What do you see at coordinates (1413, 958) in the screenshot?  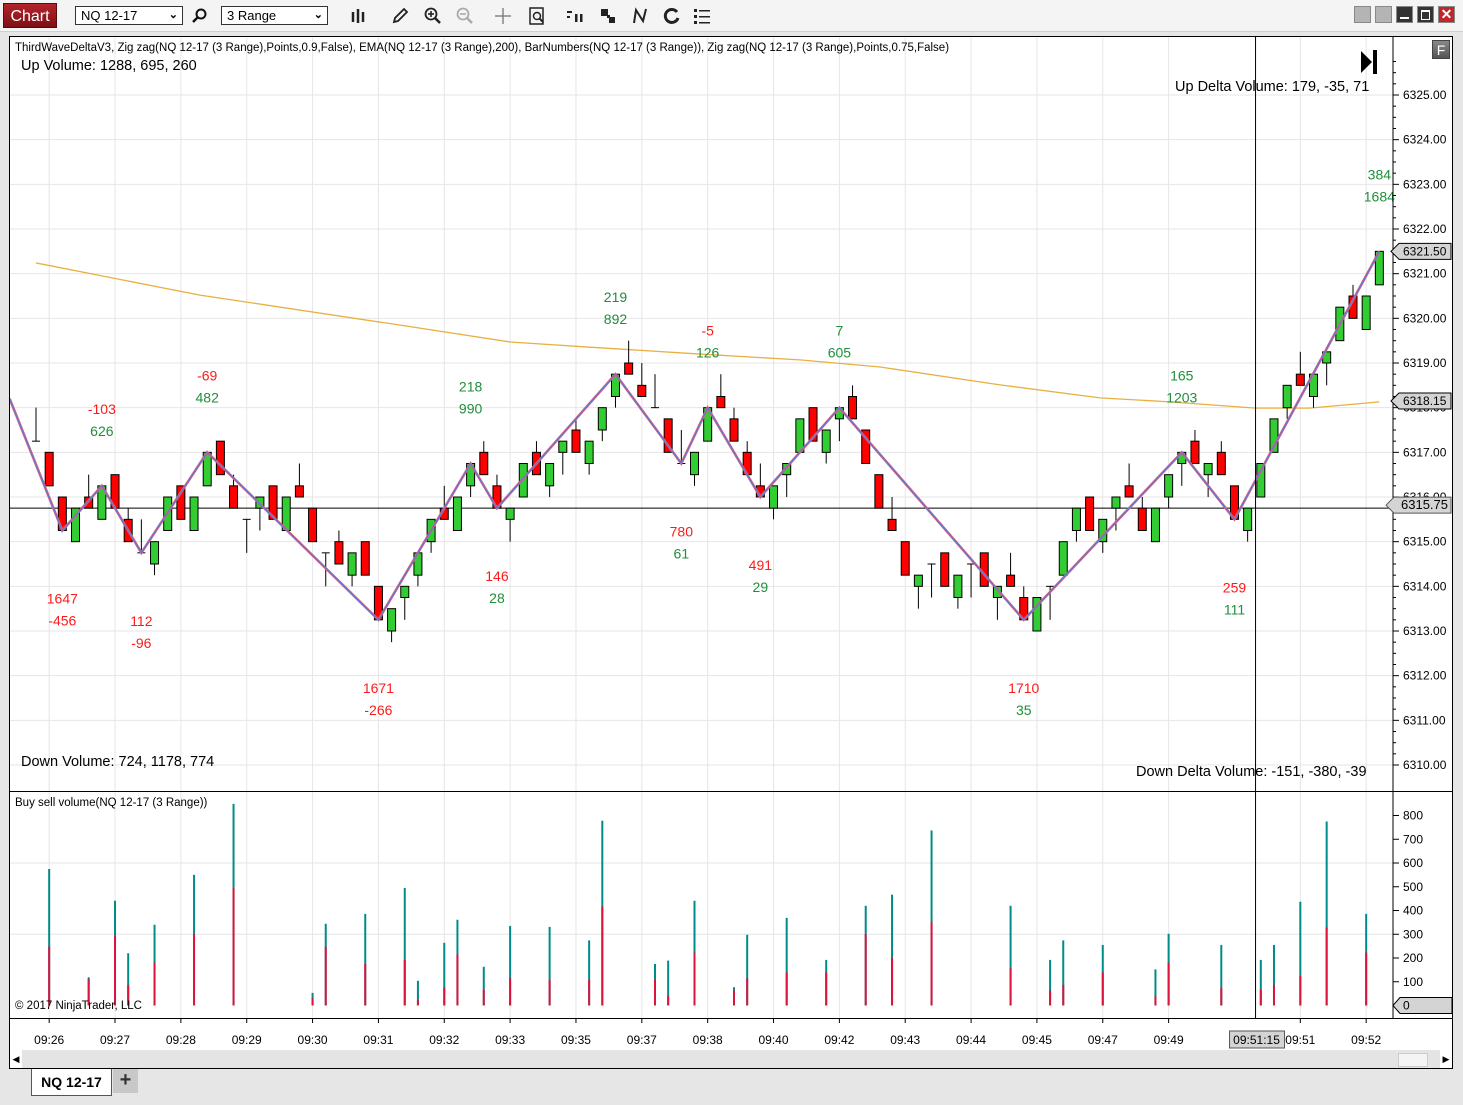 I see `volume-tick-label: 200` at bounding box center [1413, 958].